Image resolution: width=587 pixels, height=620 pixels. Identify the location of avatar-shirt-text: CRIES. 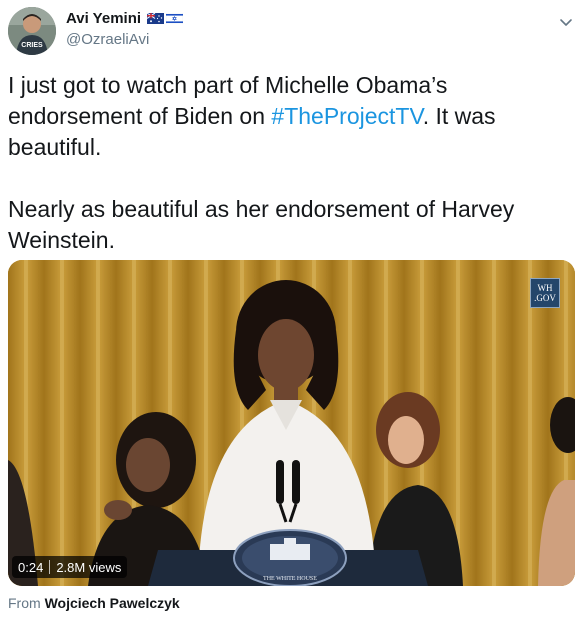
(32, 45).